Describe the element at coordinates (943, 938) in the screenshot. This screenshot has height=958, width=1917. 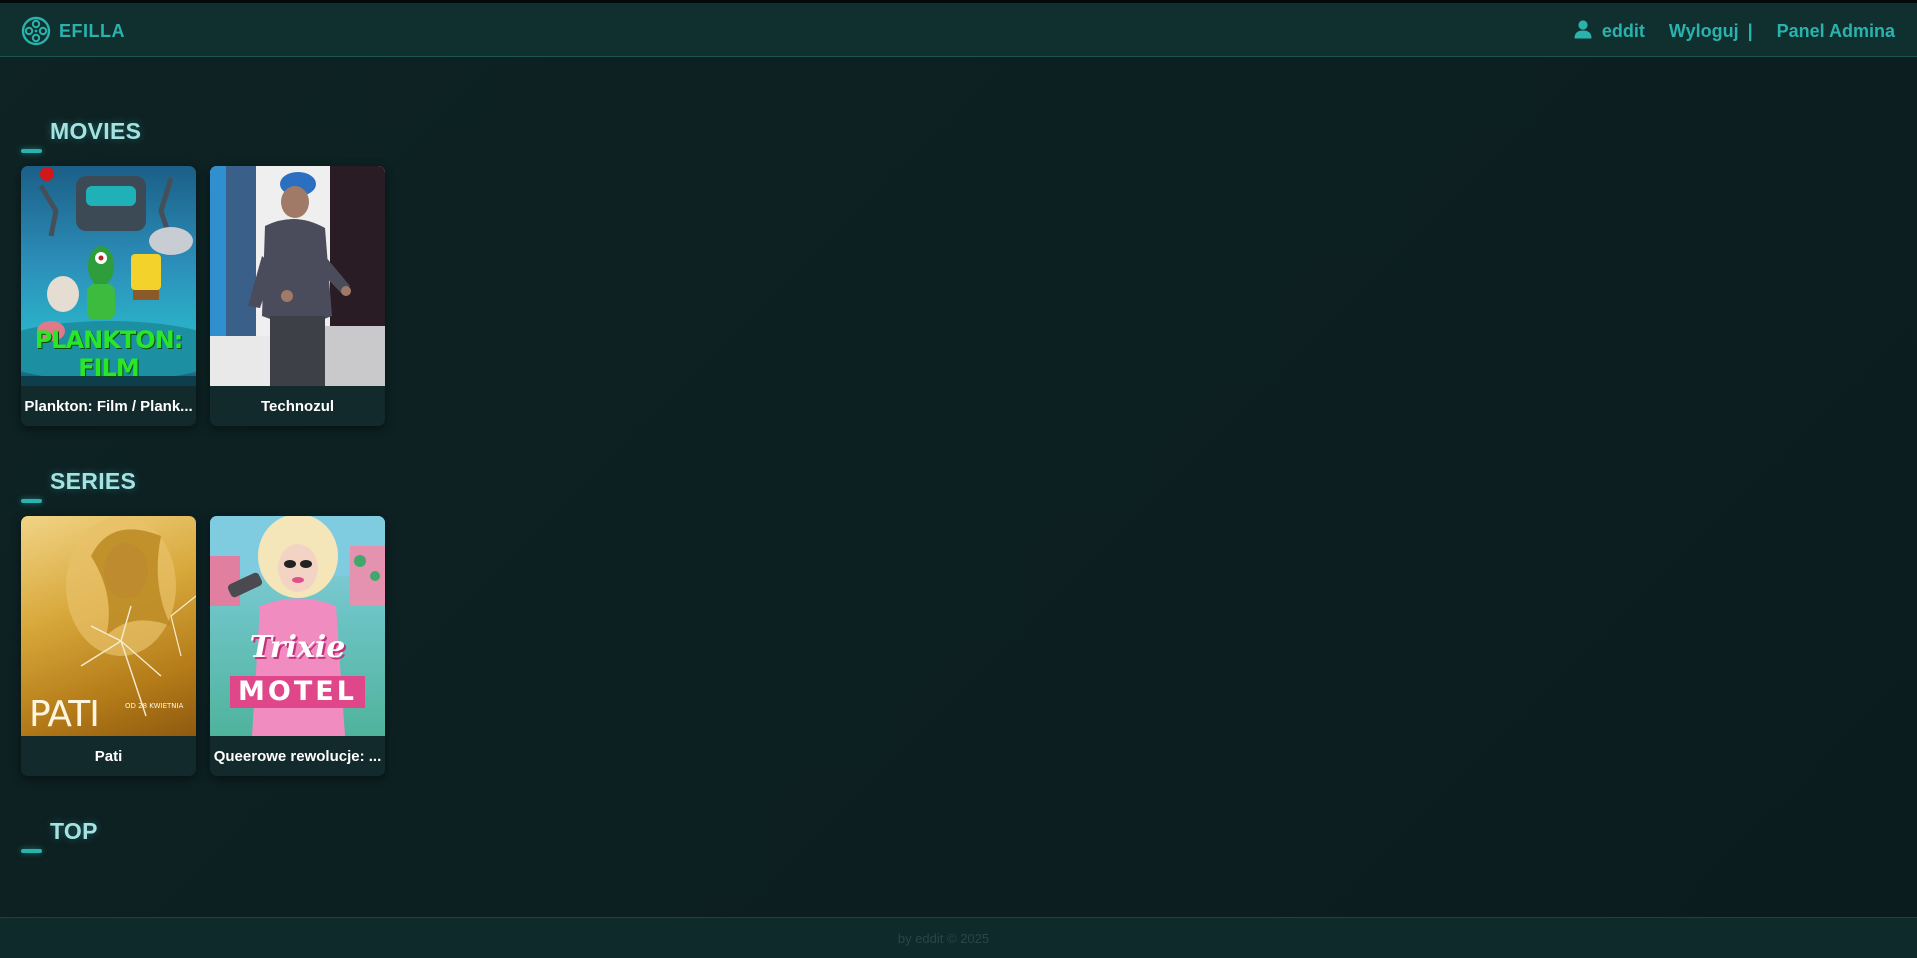
I see `footer-copyright: by eddit © 2025` at that location.